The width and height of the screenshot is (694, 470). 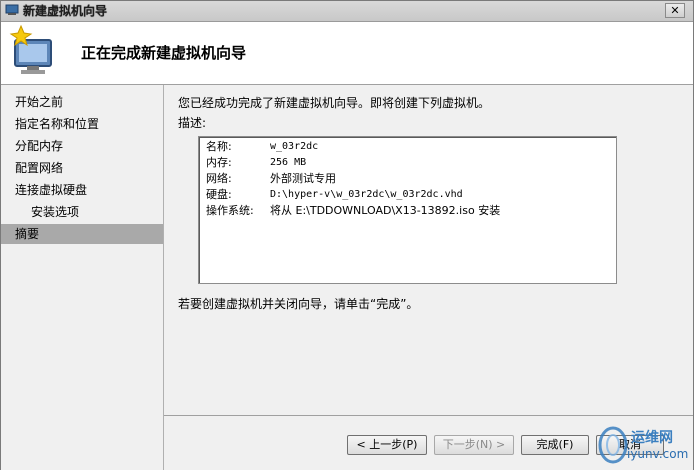 What do you see at coordinates (82, 102) in the screenshot?
I see `sidebar-item-before-you-begin: 开始之前` at bounding box center [82, 102].